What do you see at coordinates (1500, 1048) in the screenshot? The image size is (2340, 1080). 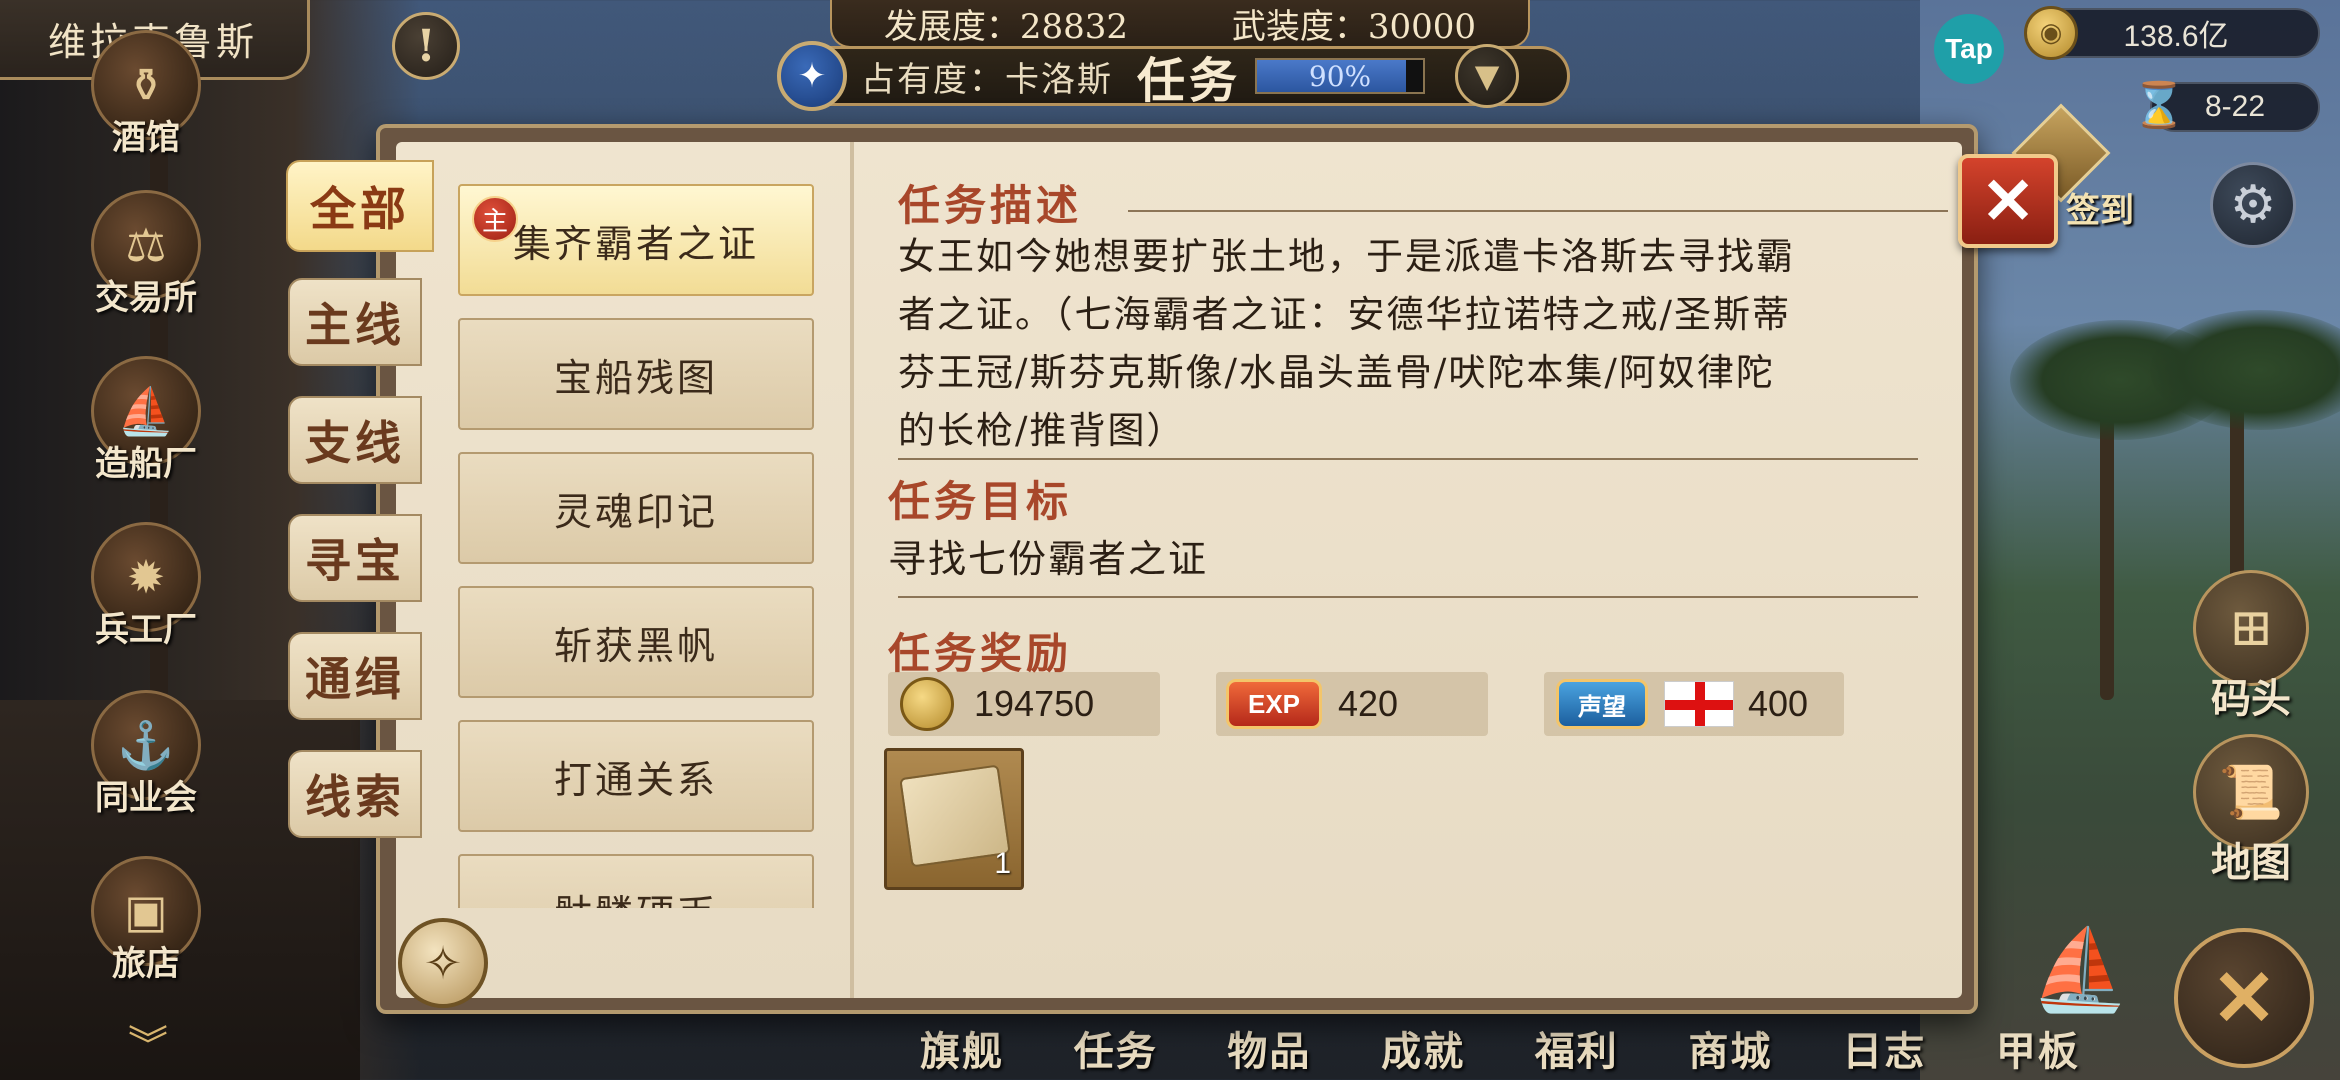 I see `bottom-nav: 旗舰 任务 物品 成就 福利 商城 日志 甲板` at bounding box center [1500, 1048].